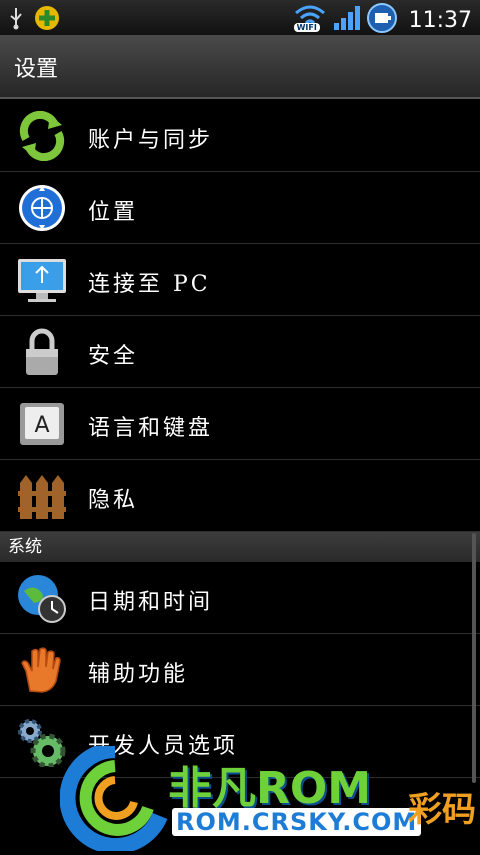 The height and width of the screenshot is (855, 480). Describe the element at coordinates (42, 670) in the screenshot. I see `hand-icon` at that location.